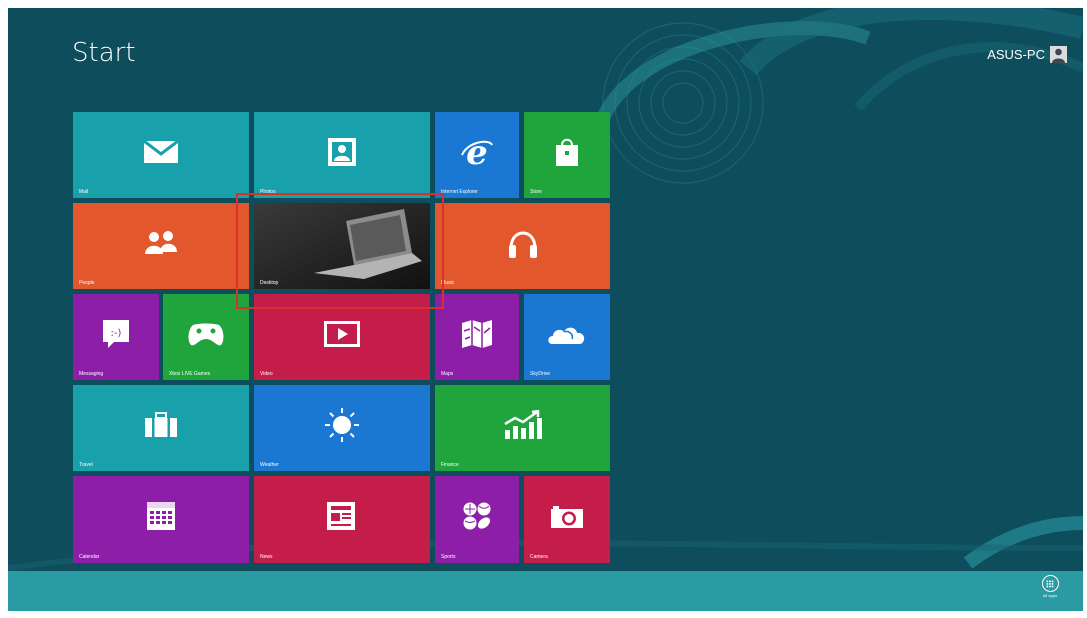 The width and height of the screenshot is (1087, 618). I want to click on chart-up-icon, so click(522, 424).